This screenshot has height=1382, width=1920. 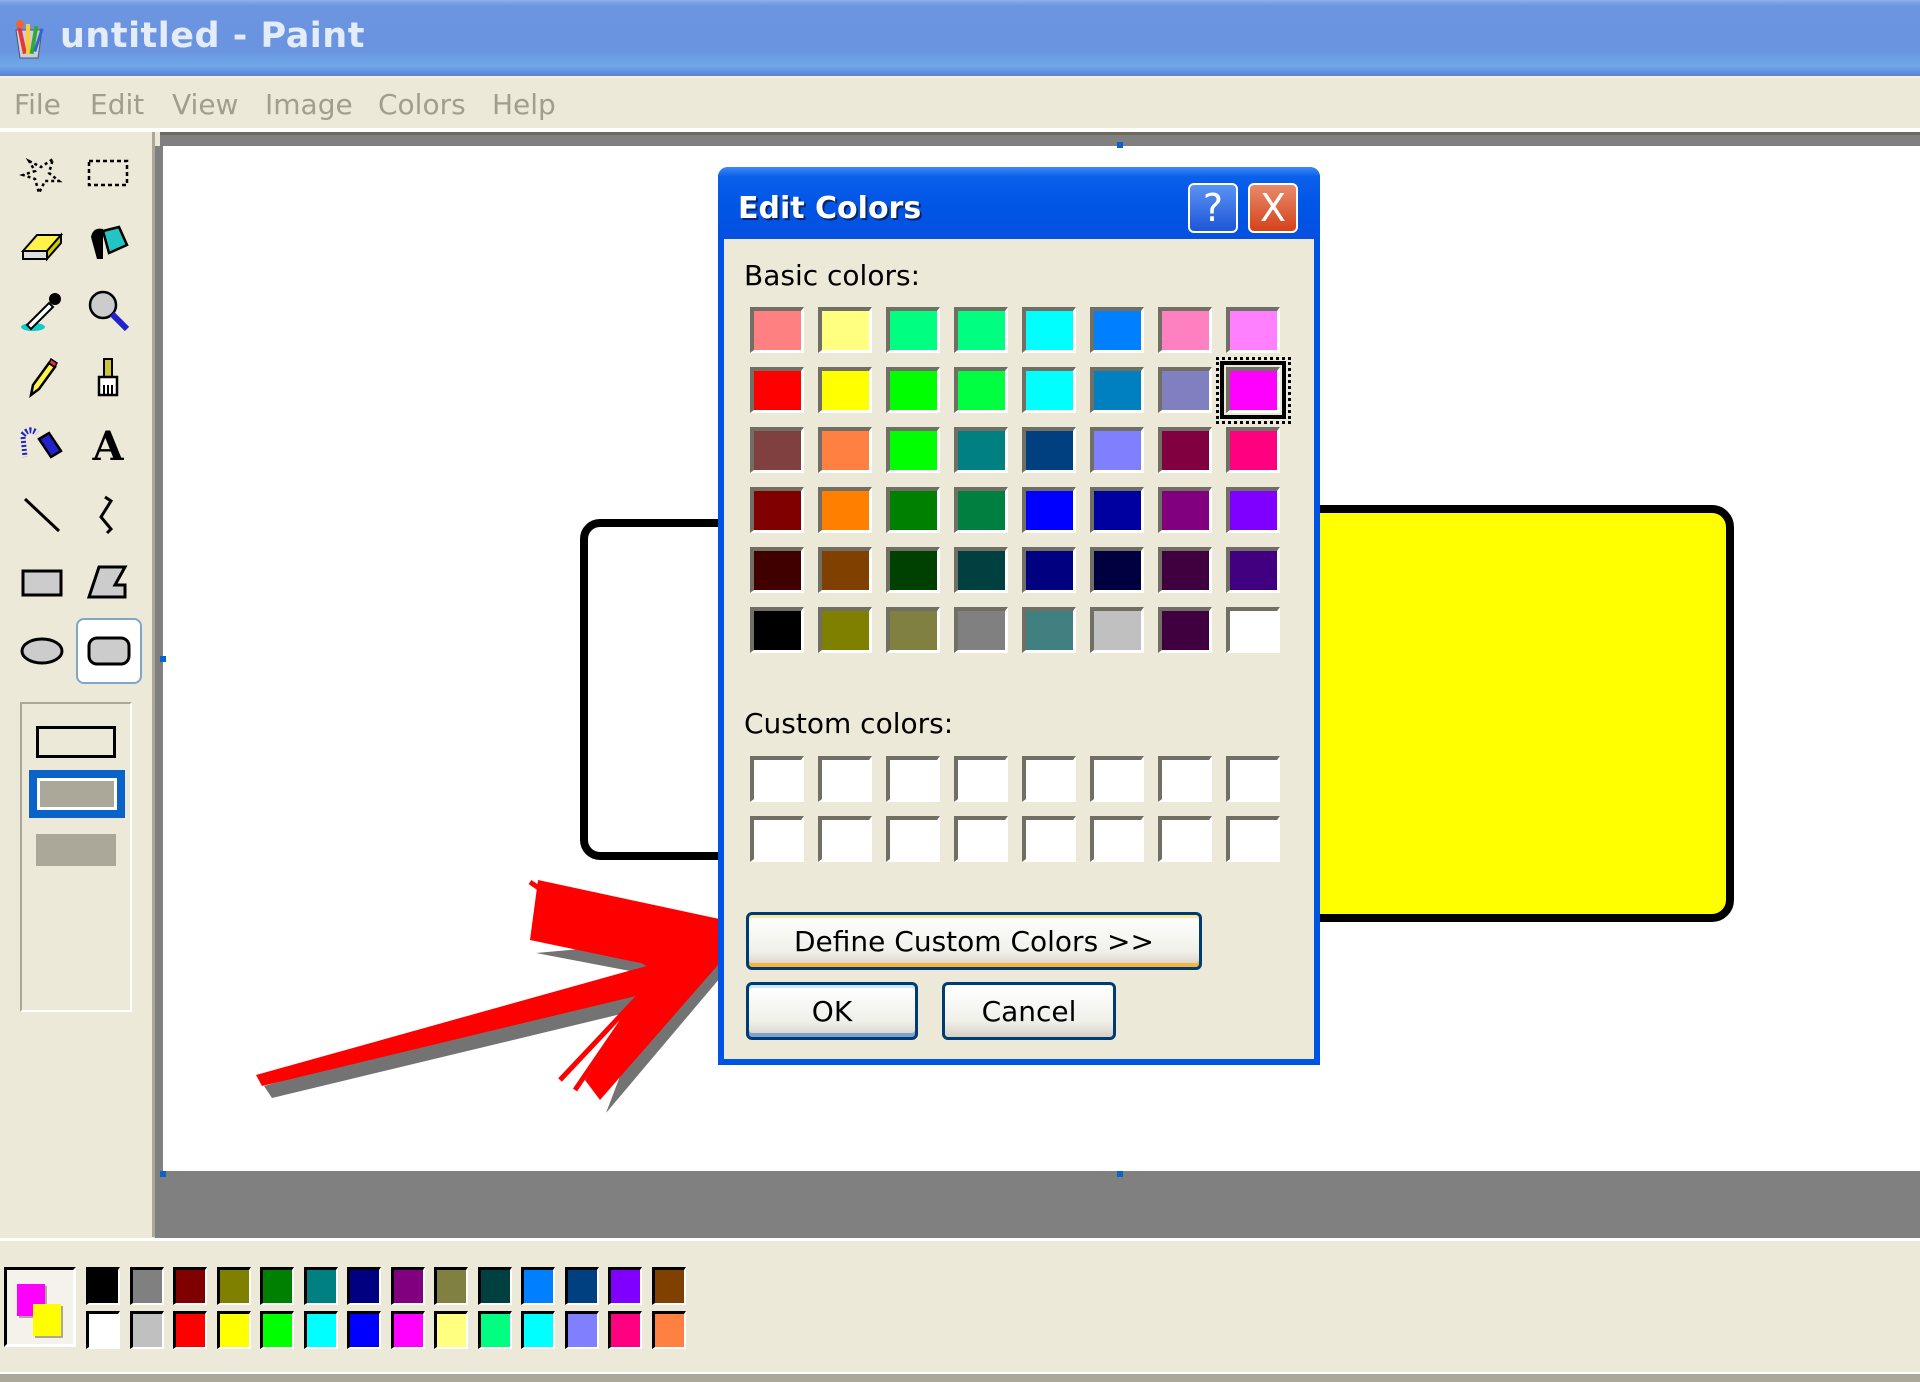 What do you see at coordinates (1120, 1174) in the screenshot?
I see `canvas-resize-handle-bottom` at bounding box center [1120, 1174].